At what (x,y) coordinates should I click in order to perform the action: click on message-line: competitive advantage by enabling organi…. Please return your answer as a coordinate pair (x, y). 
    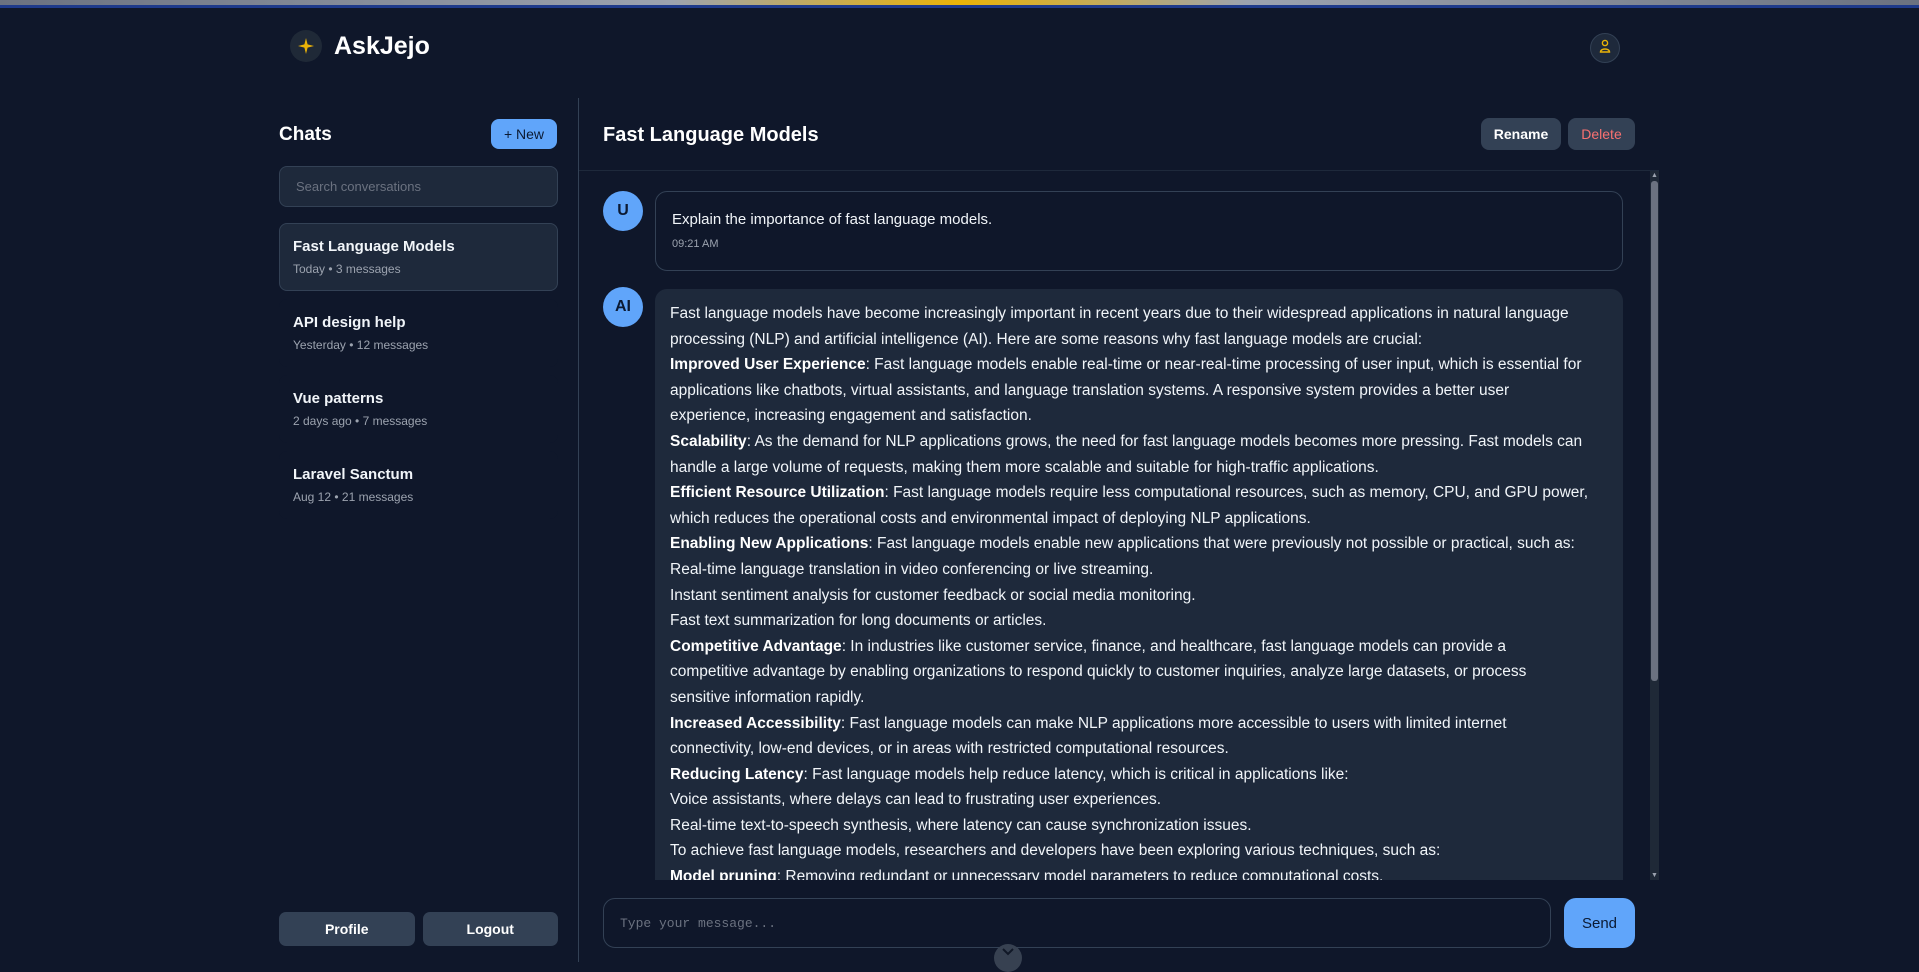
    Looking at the image, I should click on (1139, 672).